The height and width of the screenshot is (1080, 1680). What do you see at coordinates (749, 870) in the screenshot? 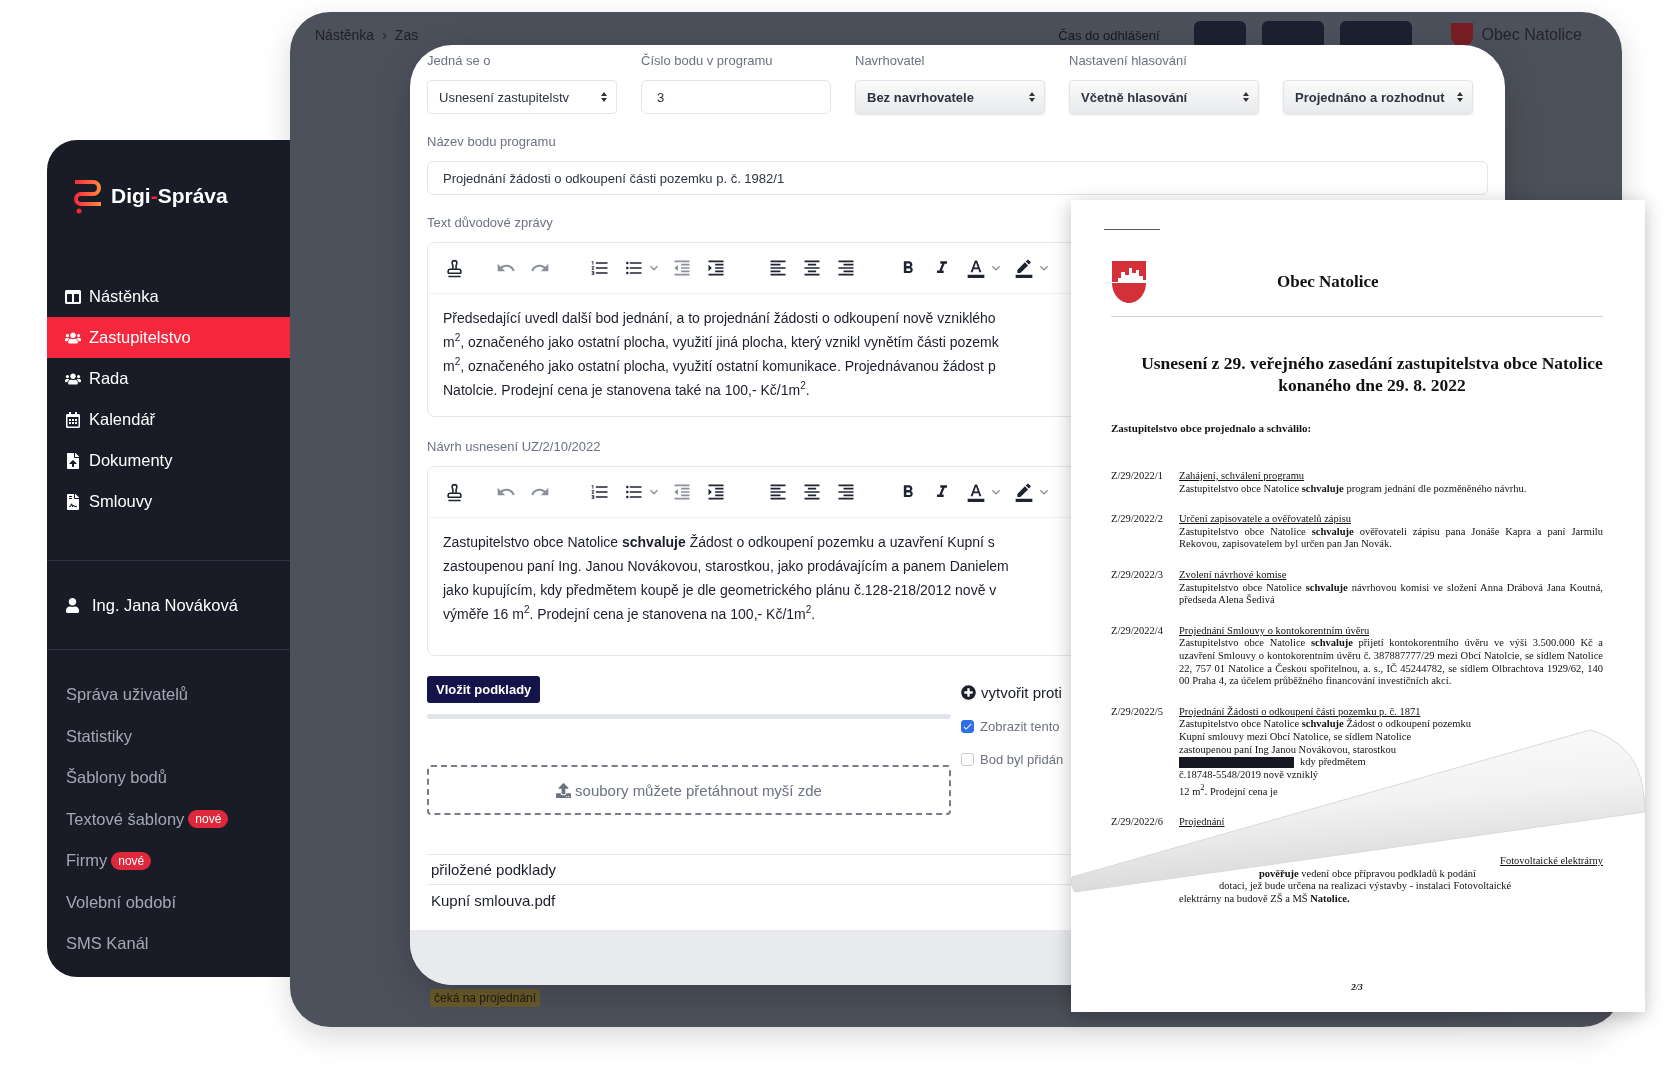
I see `table-header: přiložené podklady` at bounding box center [749, 870].